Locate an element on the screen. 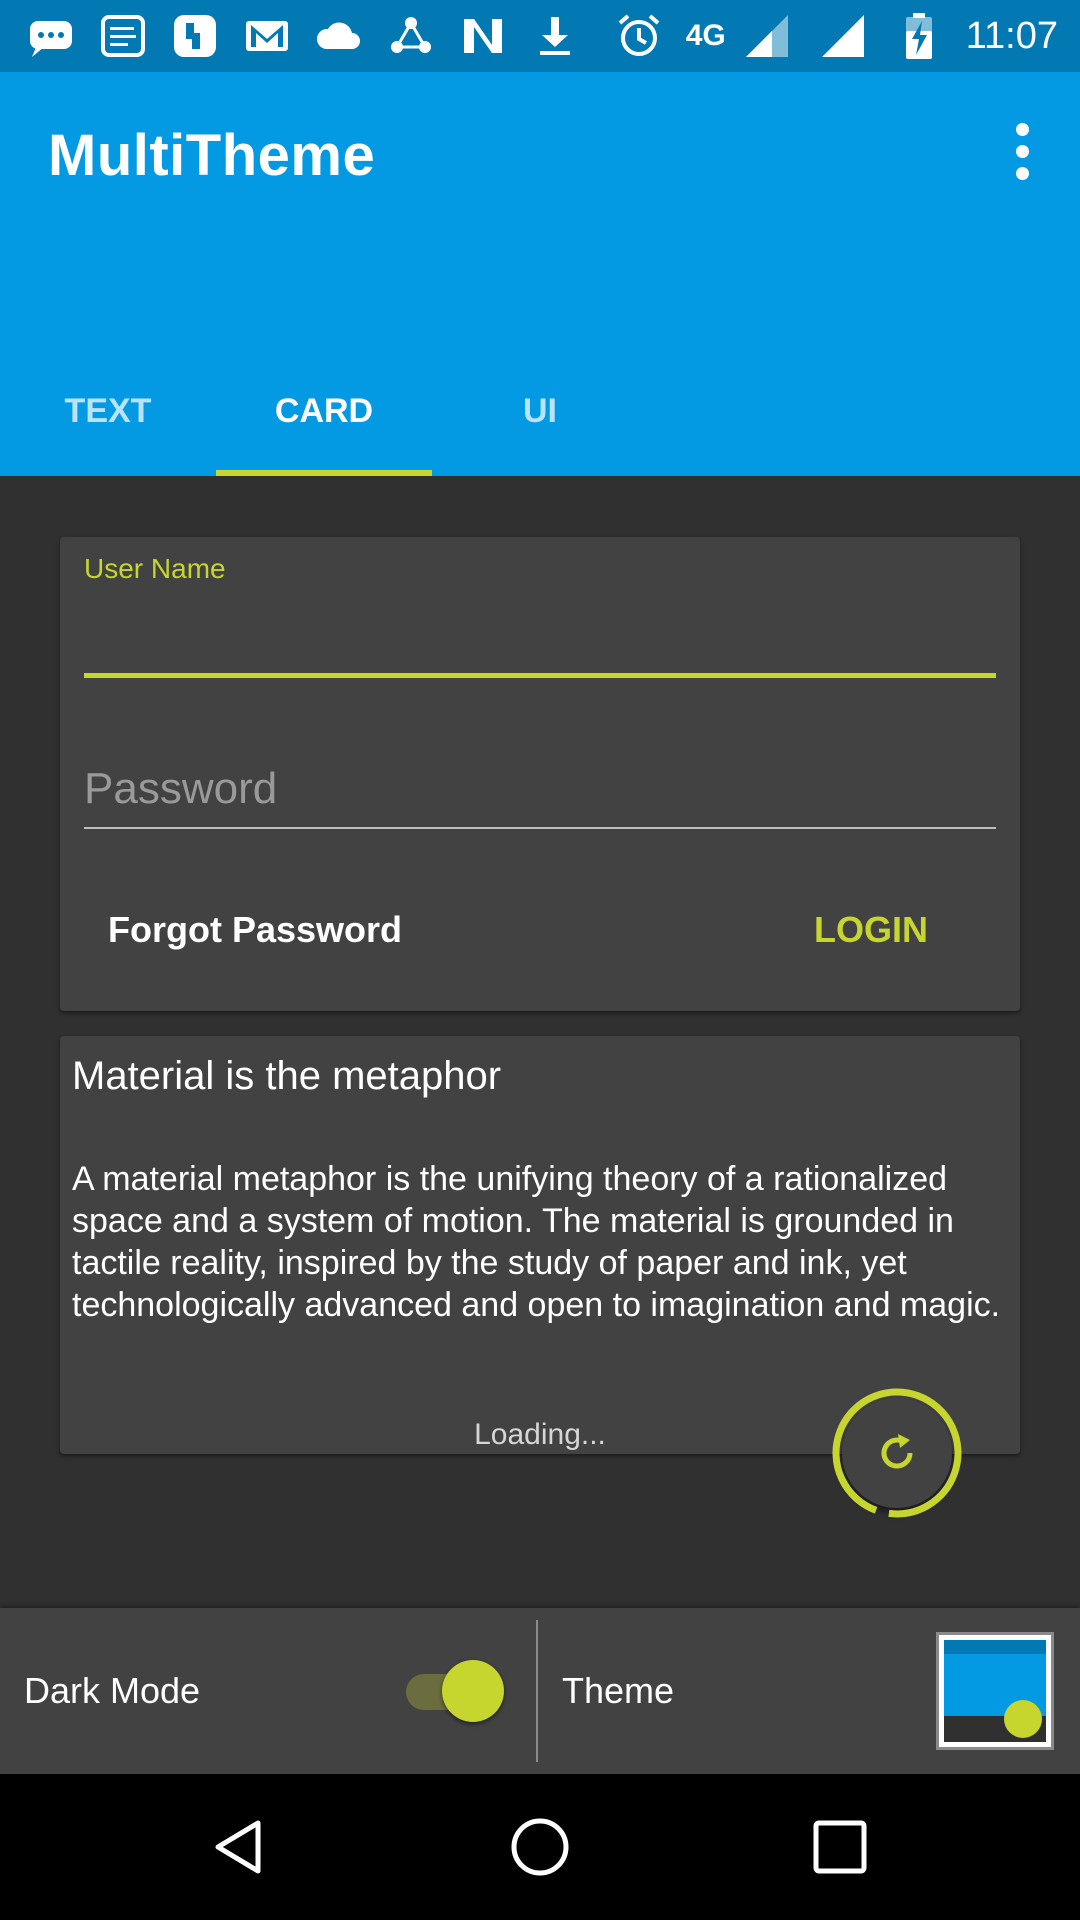 The height and width of the screenshot is (1920, 1080). app-title: MultiTheme is located at coordinates (212, 155).